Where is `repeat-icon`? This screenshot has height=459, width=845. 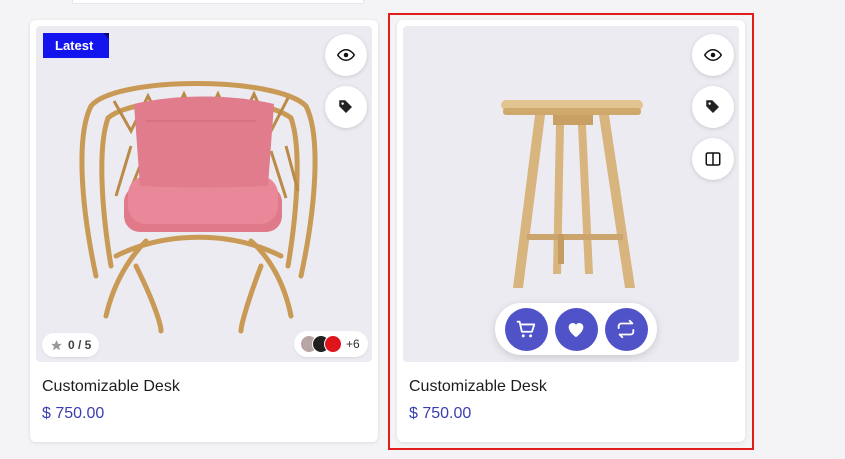
repeat-icon is located at coordinates (626, 329).